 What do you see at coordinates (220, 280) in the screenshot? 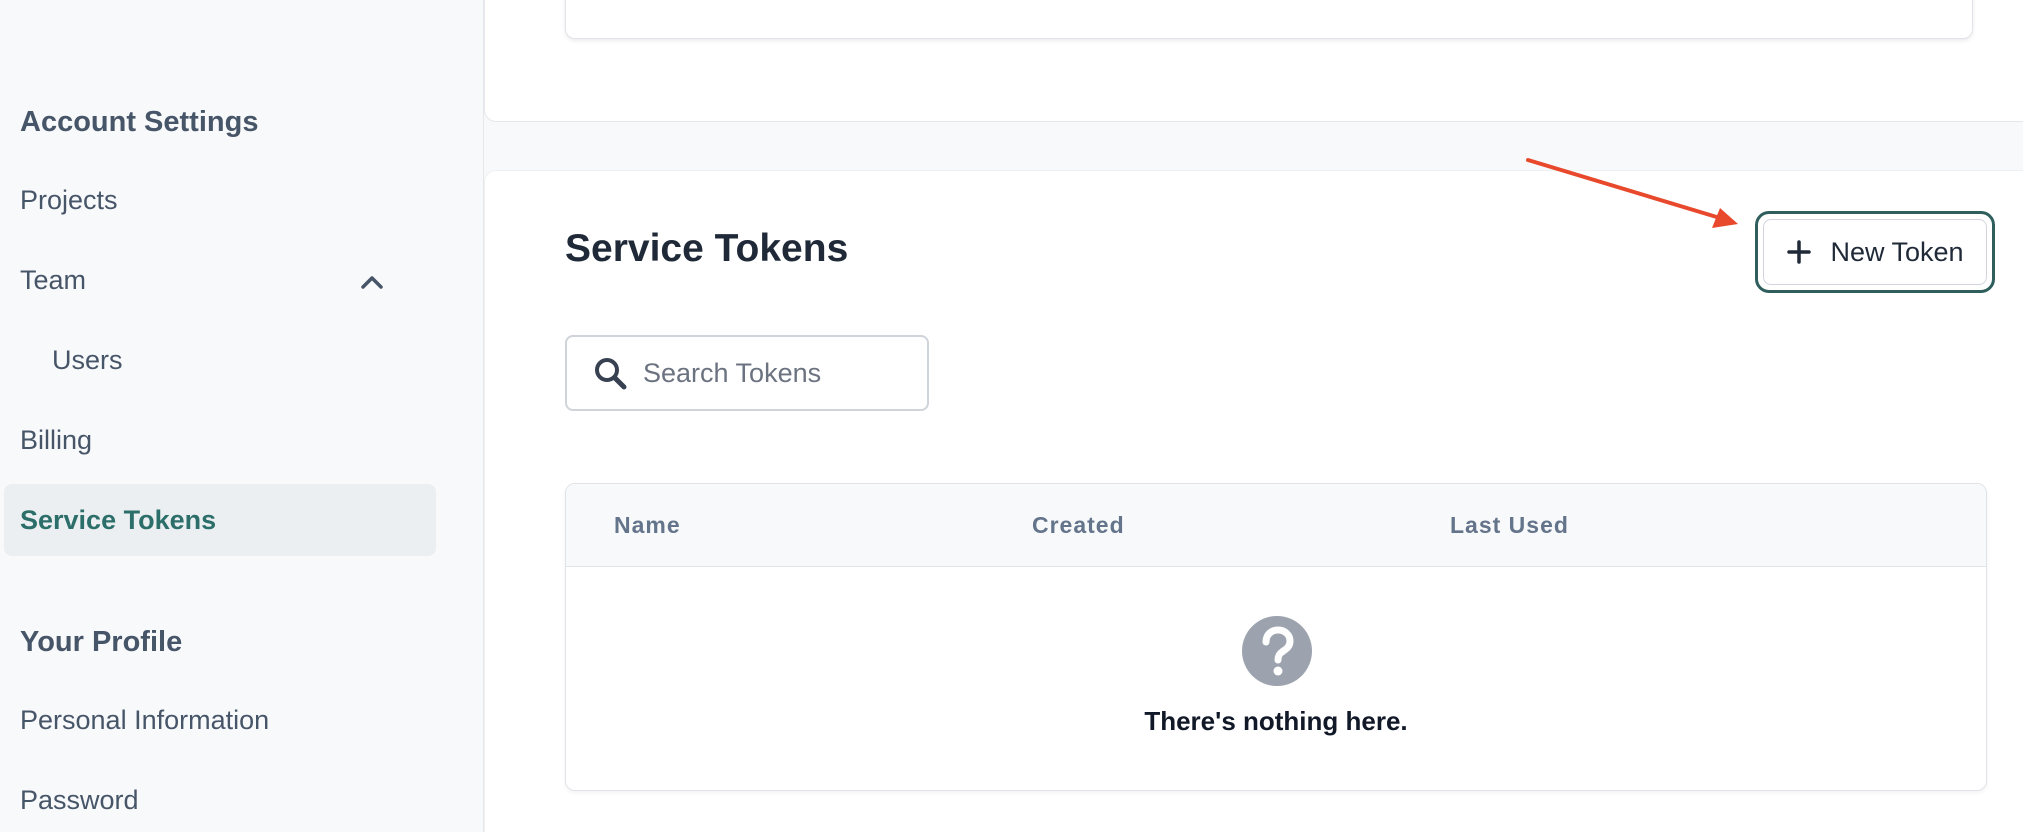
I see `sidebar-item-team: Team` at bounding box center [220, 280].